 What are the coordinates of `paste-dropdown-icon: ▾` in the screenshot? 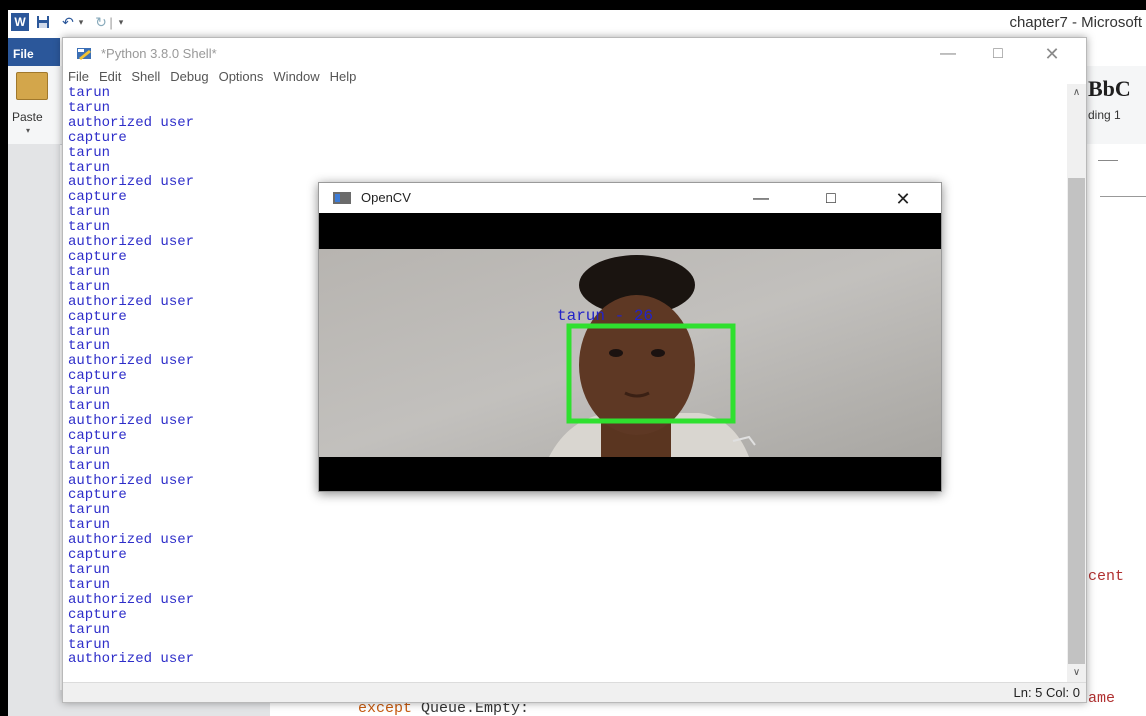 It's located at (28, 130).